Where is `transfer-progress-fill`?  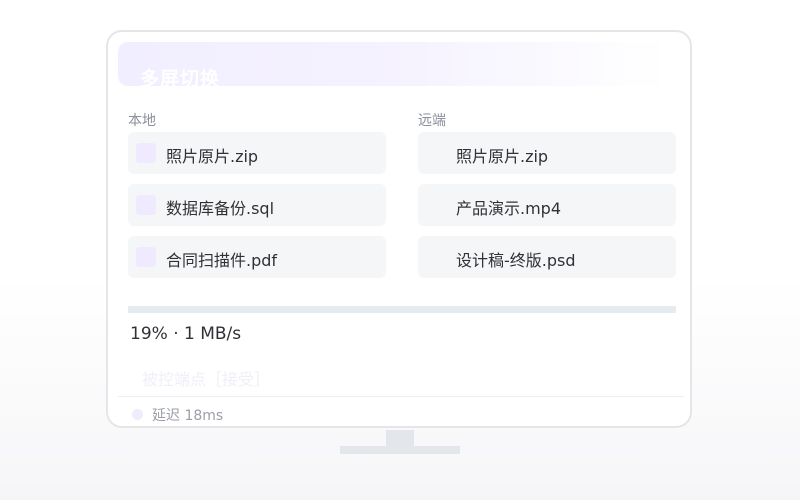
transfer-progress-fill is located at coordinates (180, 309).